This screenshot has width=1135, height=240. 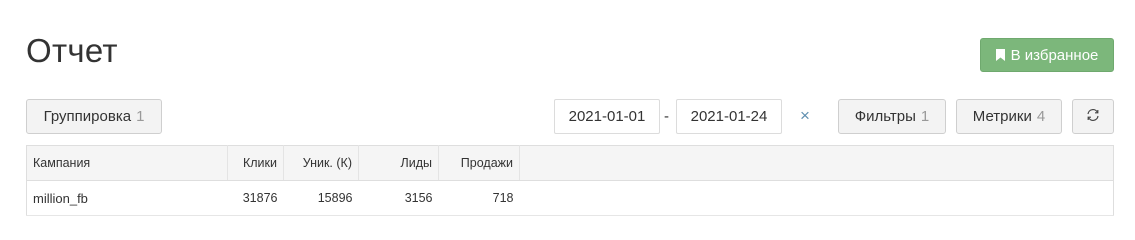 I want to click on cell-unique: 15896, so click(x=321, y=198).